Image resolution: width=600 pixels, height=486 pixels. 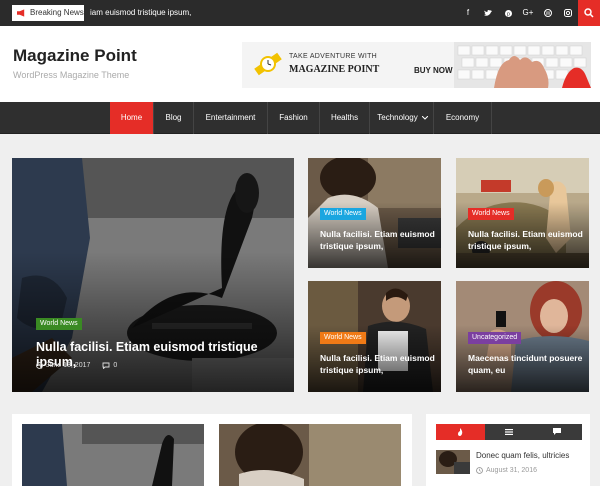 I want to click on sidebar-tabs, so click(x=509, y=432).